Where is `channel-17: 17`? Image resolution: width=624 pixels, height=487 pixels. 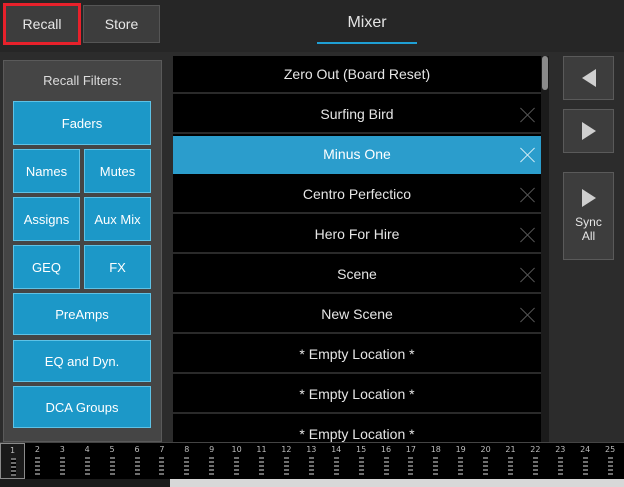
channel-17: 17 is located at coordinates (410, 461).